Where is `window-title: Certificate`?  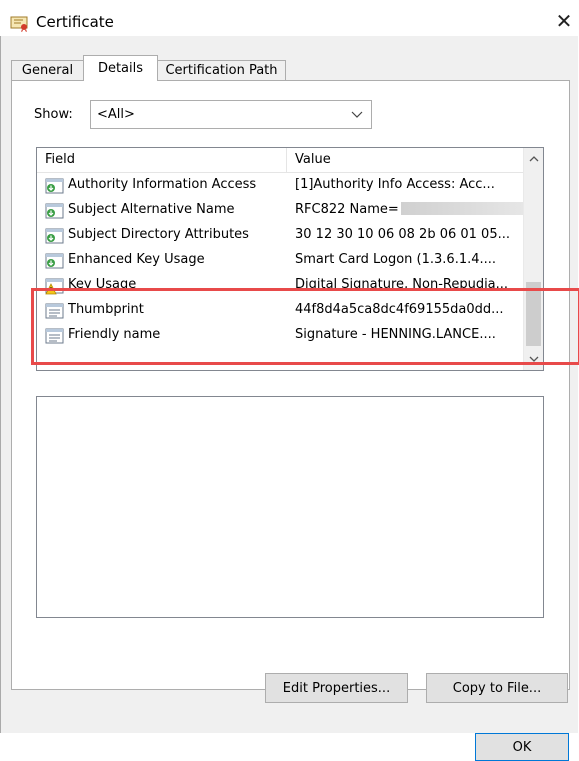 window-title: Certificate is located at coordinates (75, 22).